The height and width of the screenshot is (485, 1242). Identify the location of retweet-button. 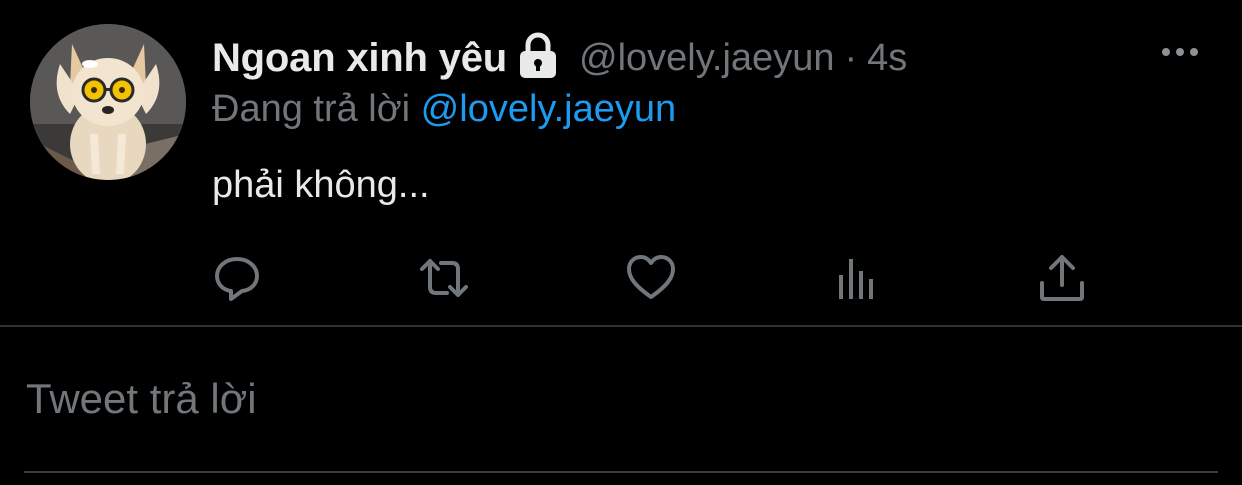
(444, 278).